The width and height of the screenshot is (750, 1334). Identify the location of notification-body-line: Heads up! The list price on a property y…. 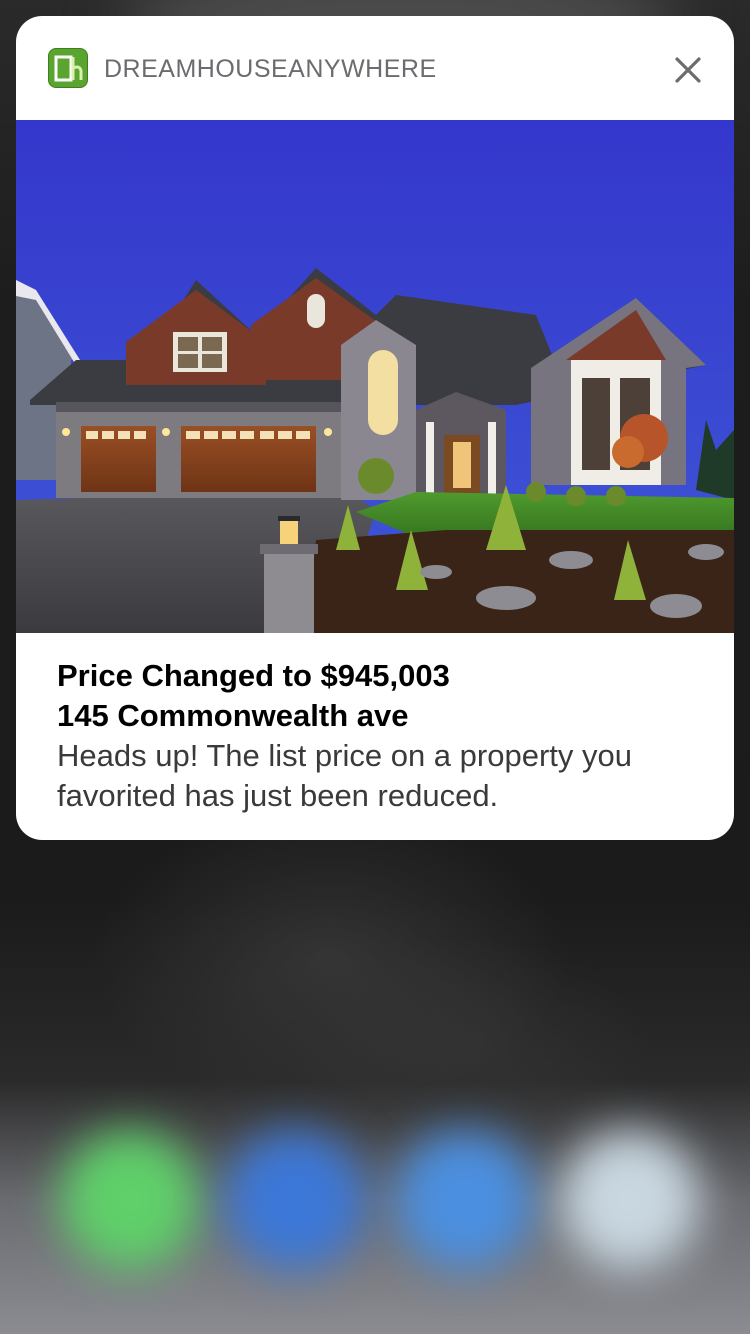
(344, 755).